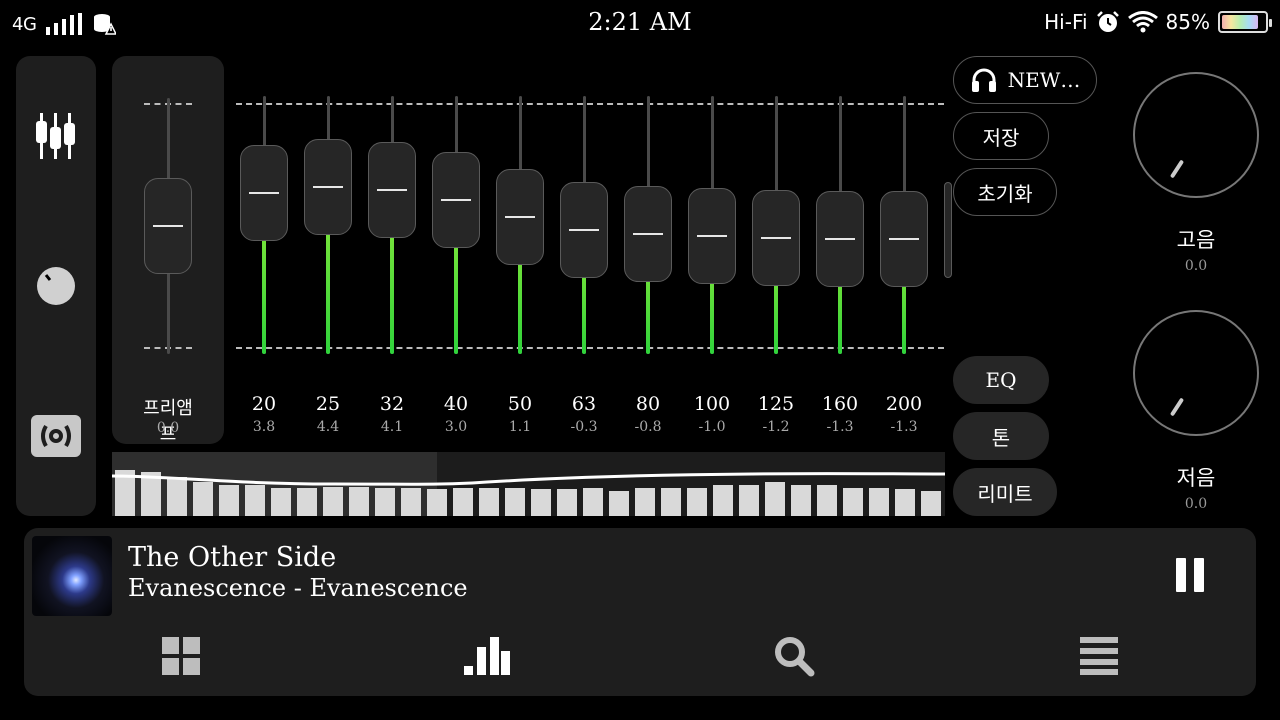 The height and width of the screenshot is (720, 1280). Describe the element at coordinates (1177, 407) in the screenshot. I see `bass-knob-indicator` at that location.